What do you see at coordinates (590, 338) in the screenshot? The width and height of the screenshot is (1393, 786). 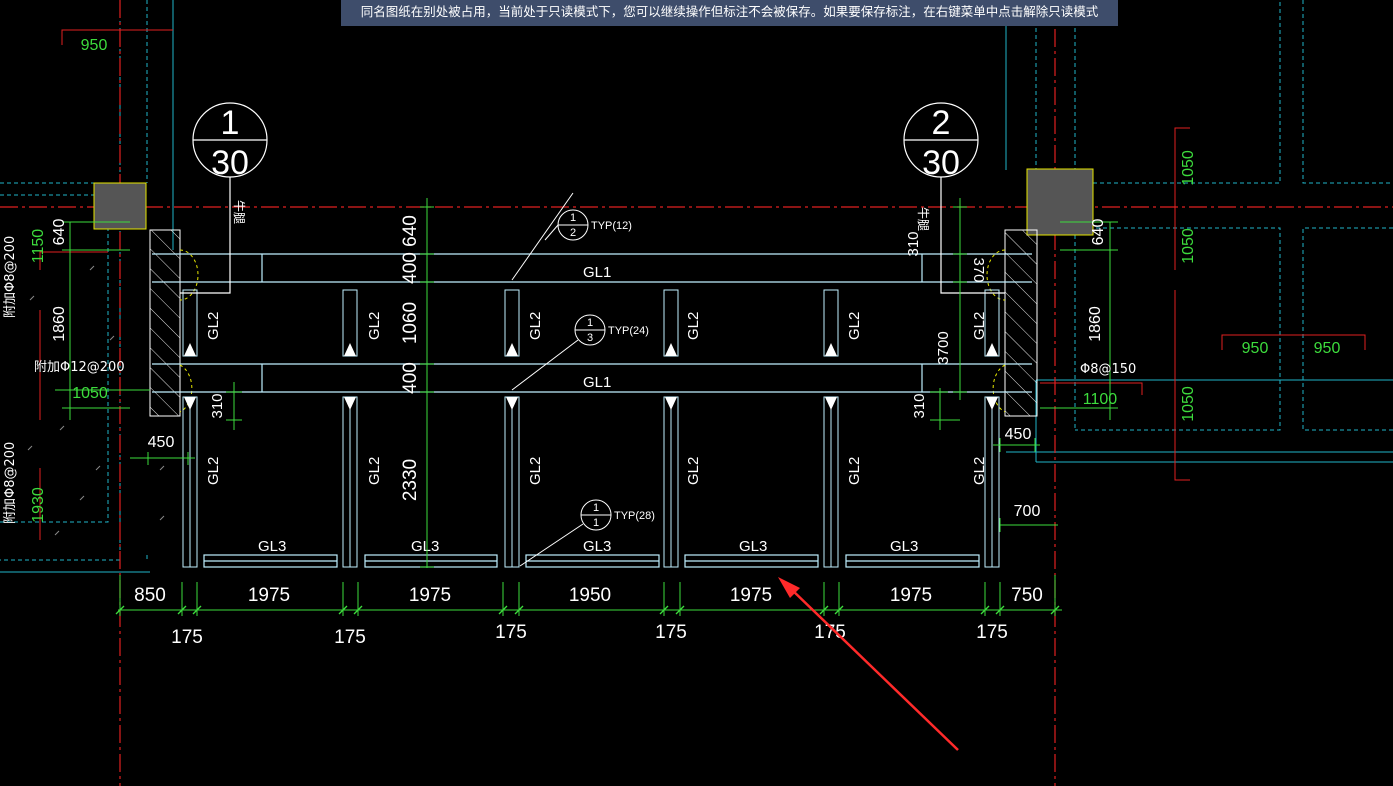 I see `detail-marker-typ24-den: 3` at bounding box center [590, 338].